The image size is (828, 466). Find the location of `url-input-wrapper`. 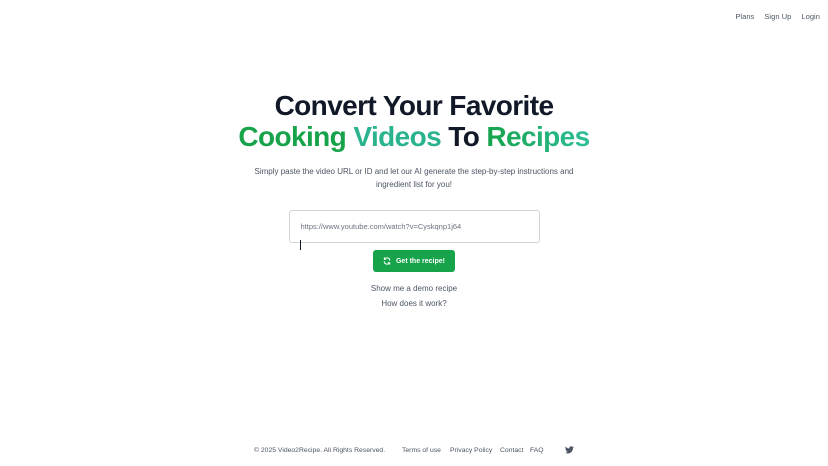

url-input-wrapper is located at coordinates (414, 230).